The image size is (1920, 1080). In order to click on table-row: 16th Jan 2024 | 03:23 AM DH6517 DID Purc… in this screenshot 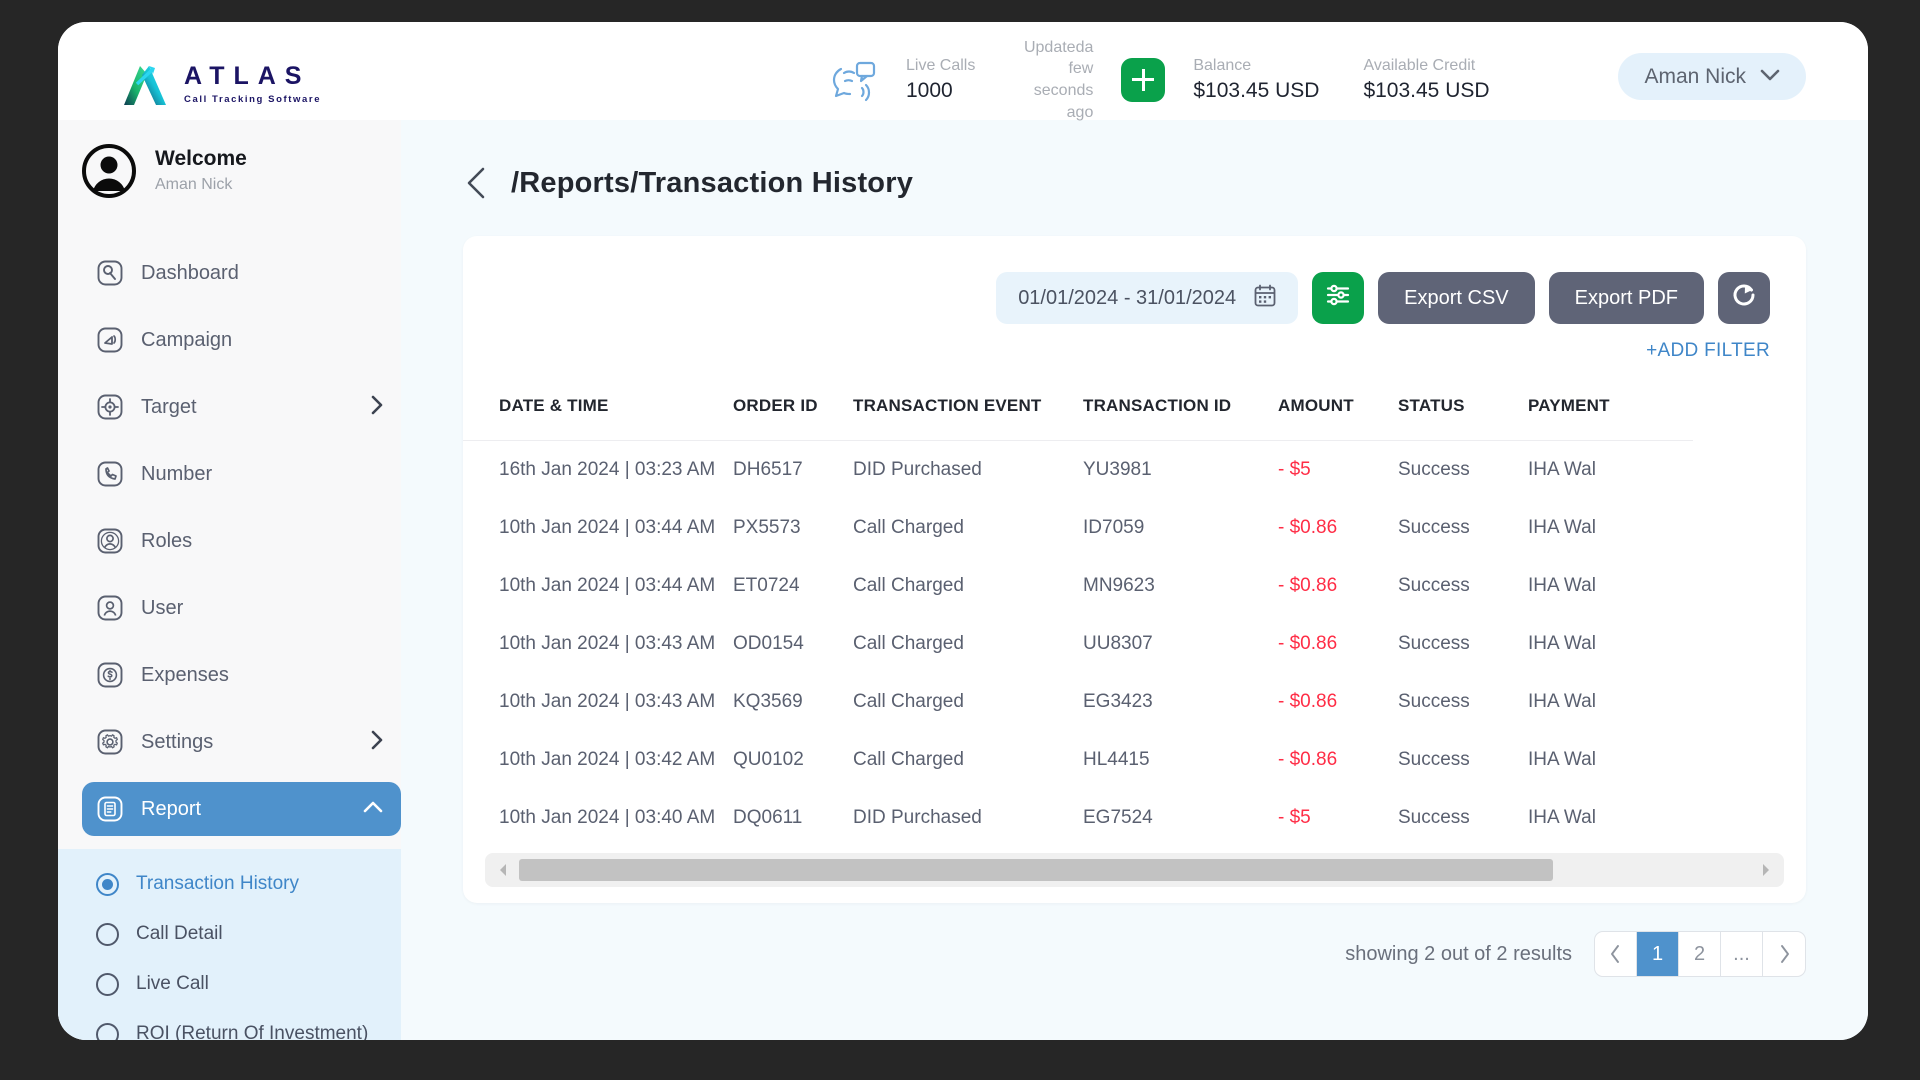, I will do `click(1078, 470)`.